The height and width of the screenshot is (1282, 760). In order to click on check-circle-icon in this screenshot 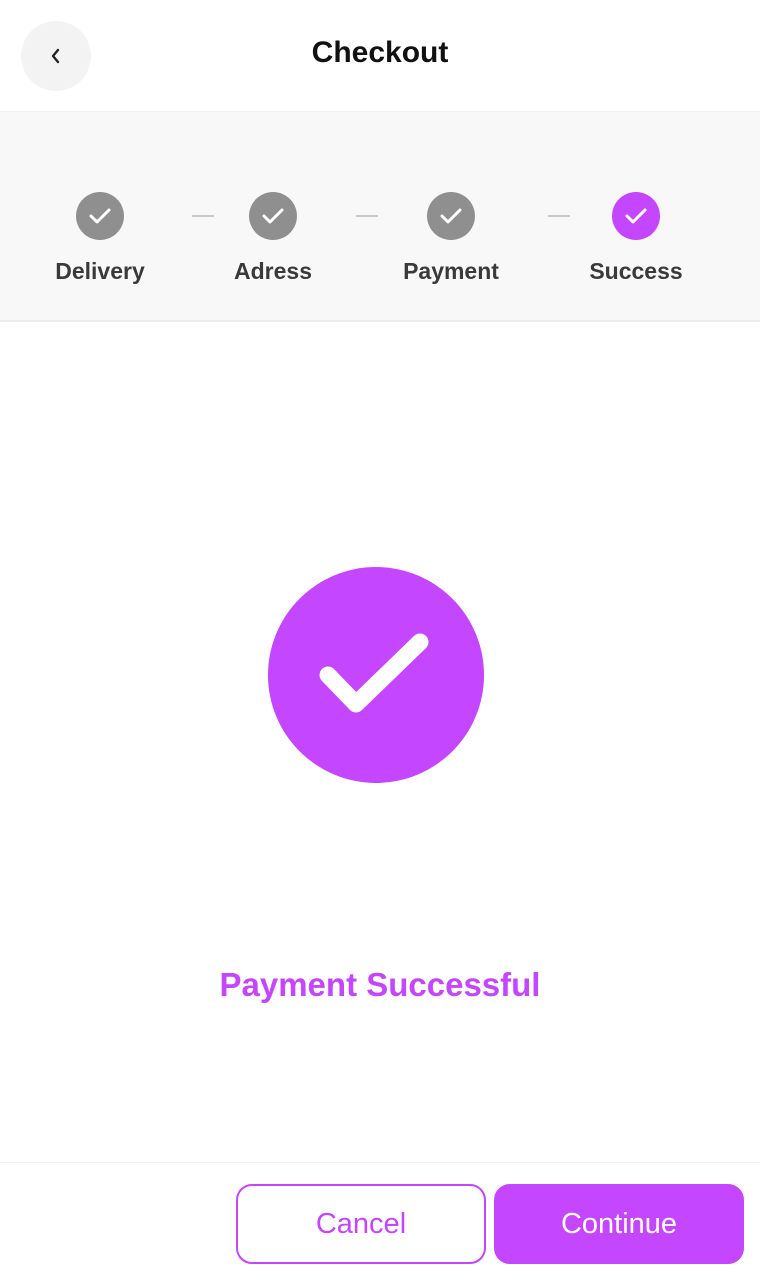, I will do `click(376, 675)`.